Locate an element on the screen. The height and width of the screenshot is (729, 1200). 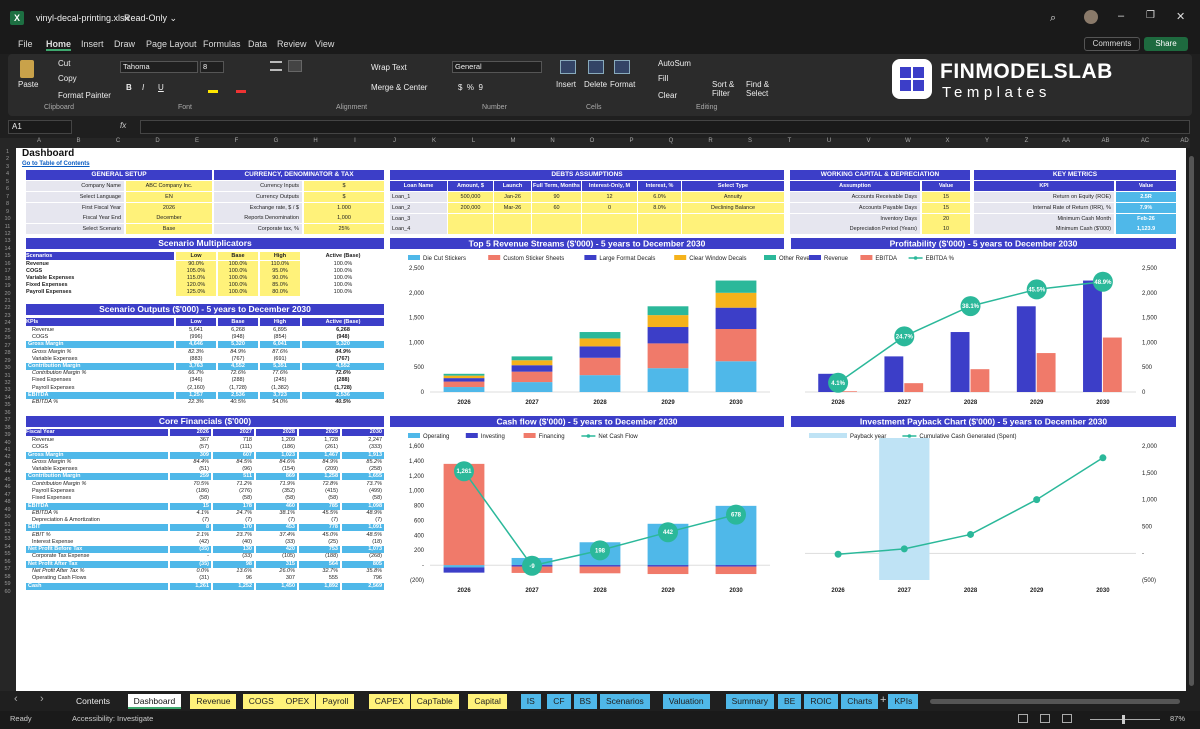
name-box: A1 is located at coordinates (40, 127).